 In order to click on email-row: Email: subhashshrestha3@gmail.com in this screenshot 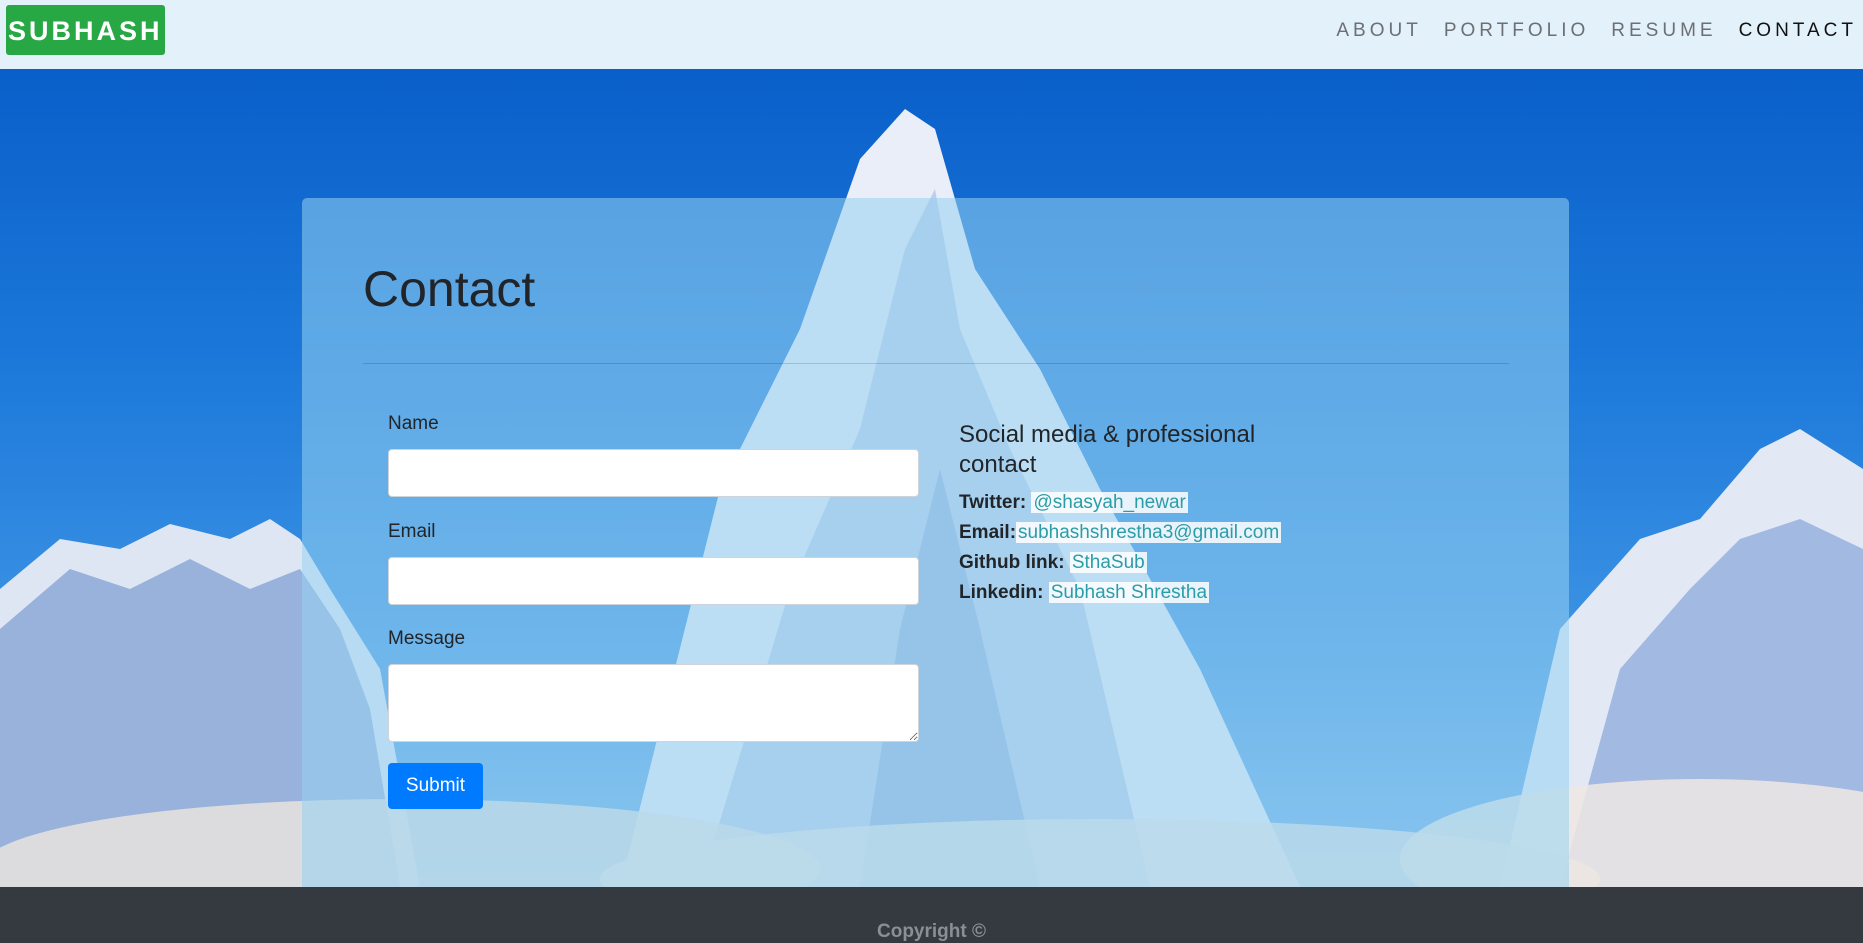, I will do `click(1120, 533)`.